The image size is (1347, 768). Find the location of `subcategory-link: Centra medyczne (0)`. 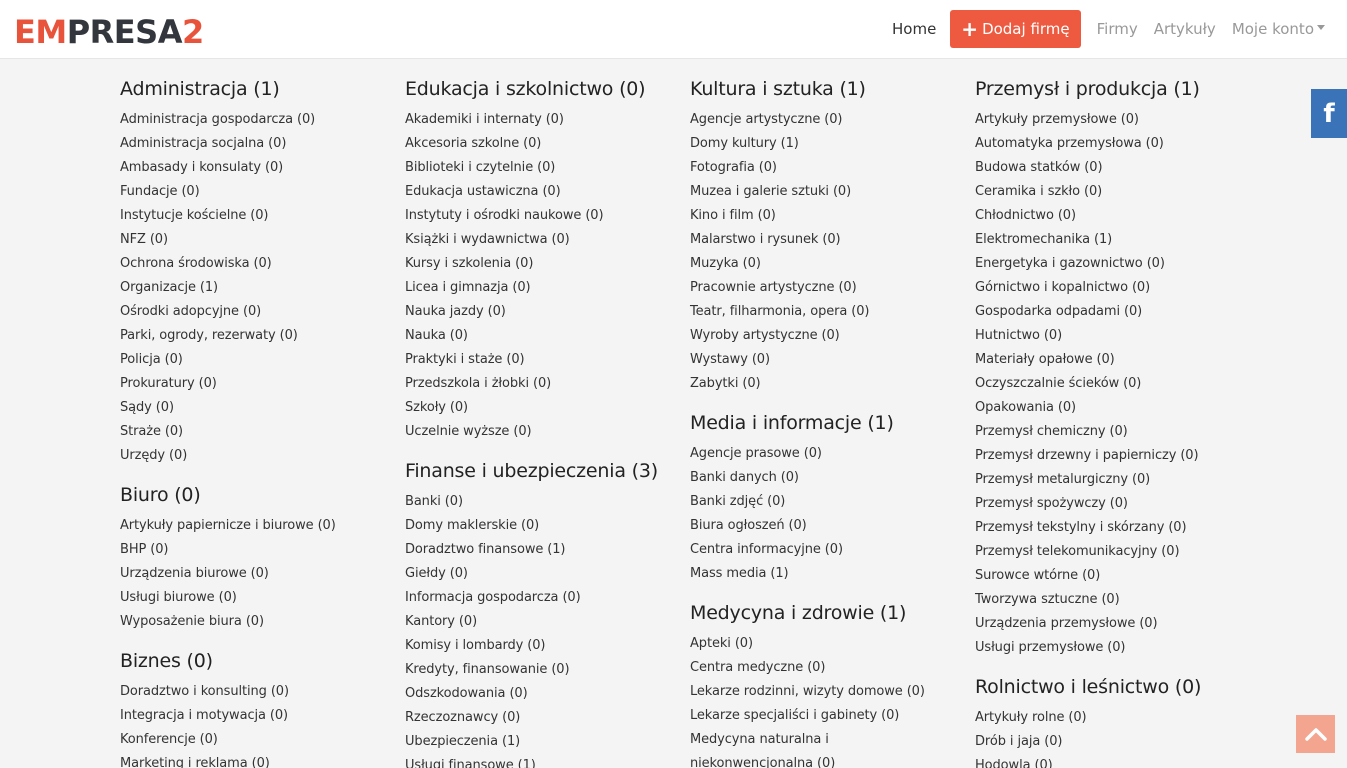

subcategory-link: Centra medyczne (0) is located at coordinates (757, 667).